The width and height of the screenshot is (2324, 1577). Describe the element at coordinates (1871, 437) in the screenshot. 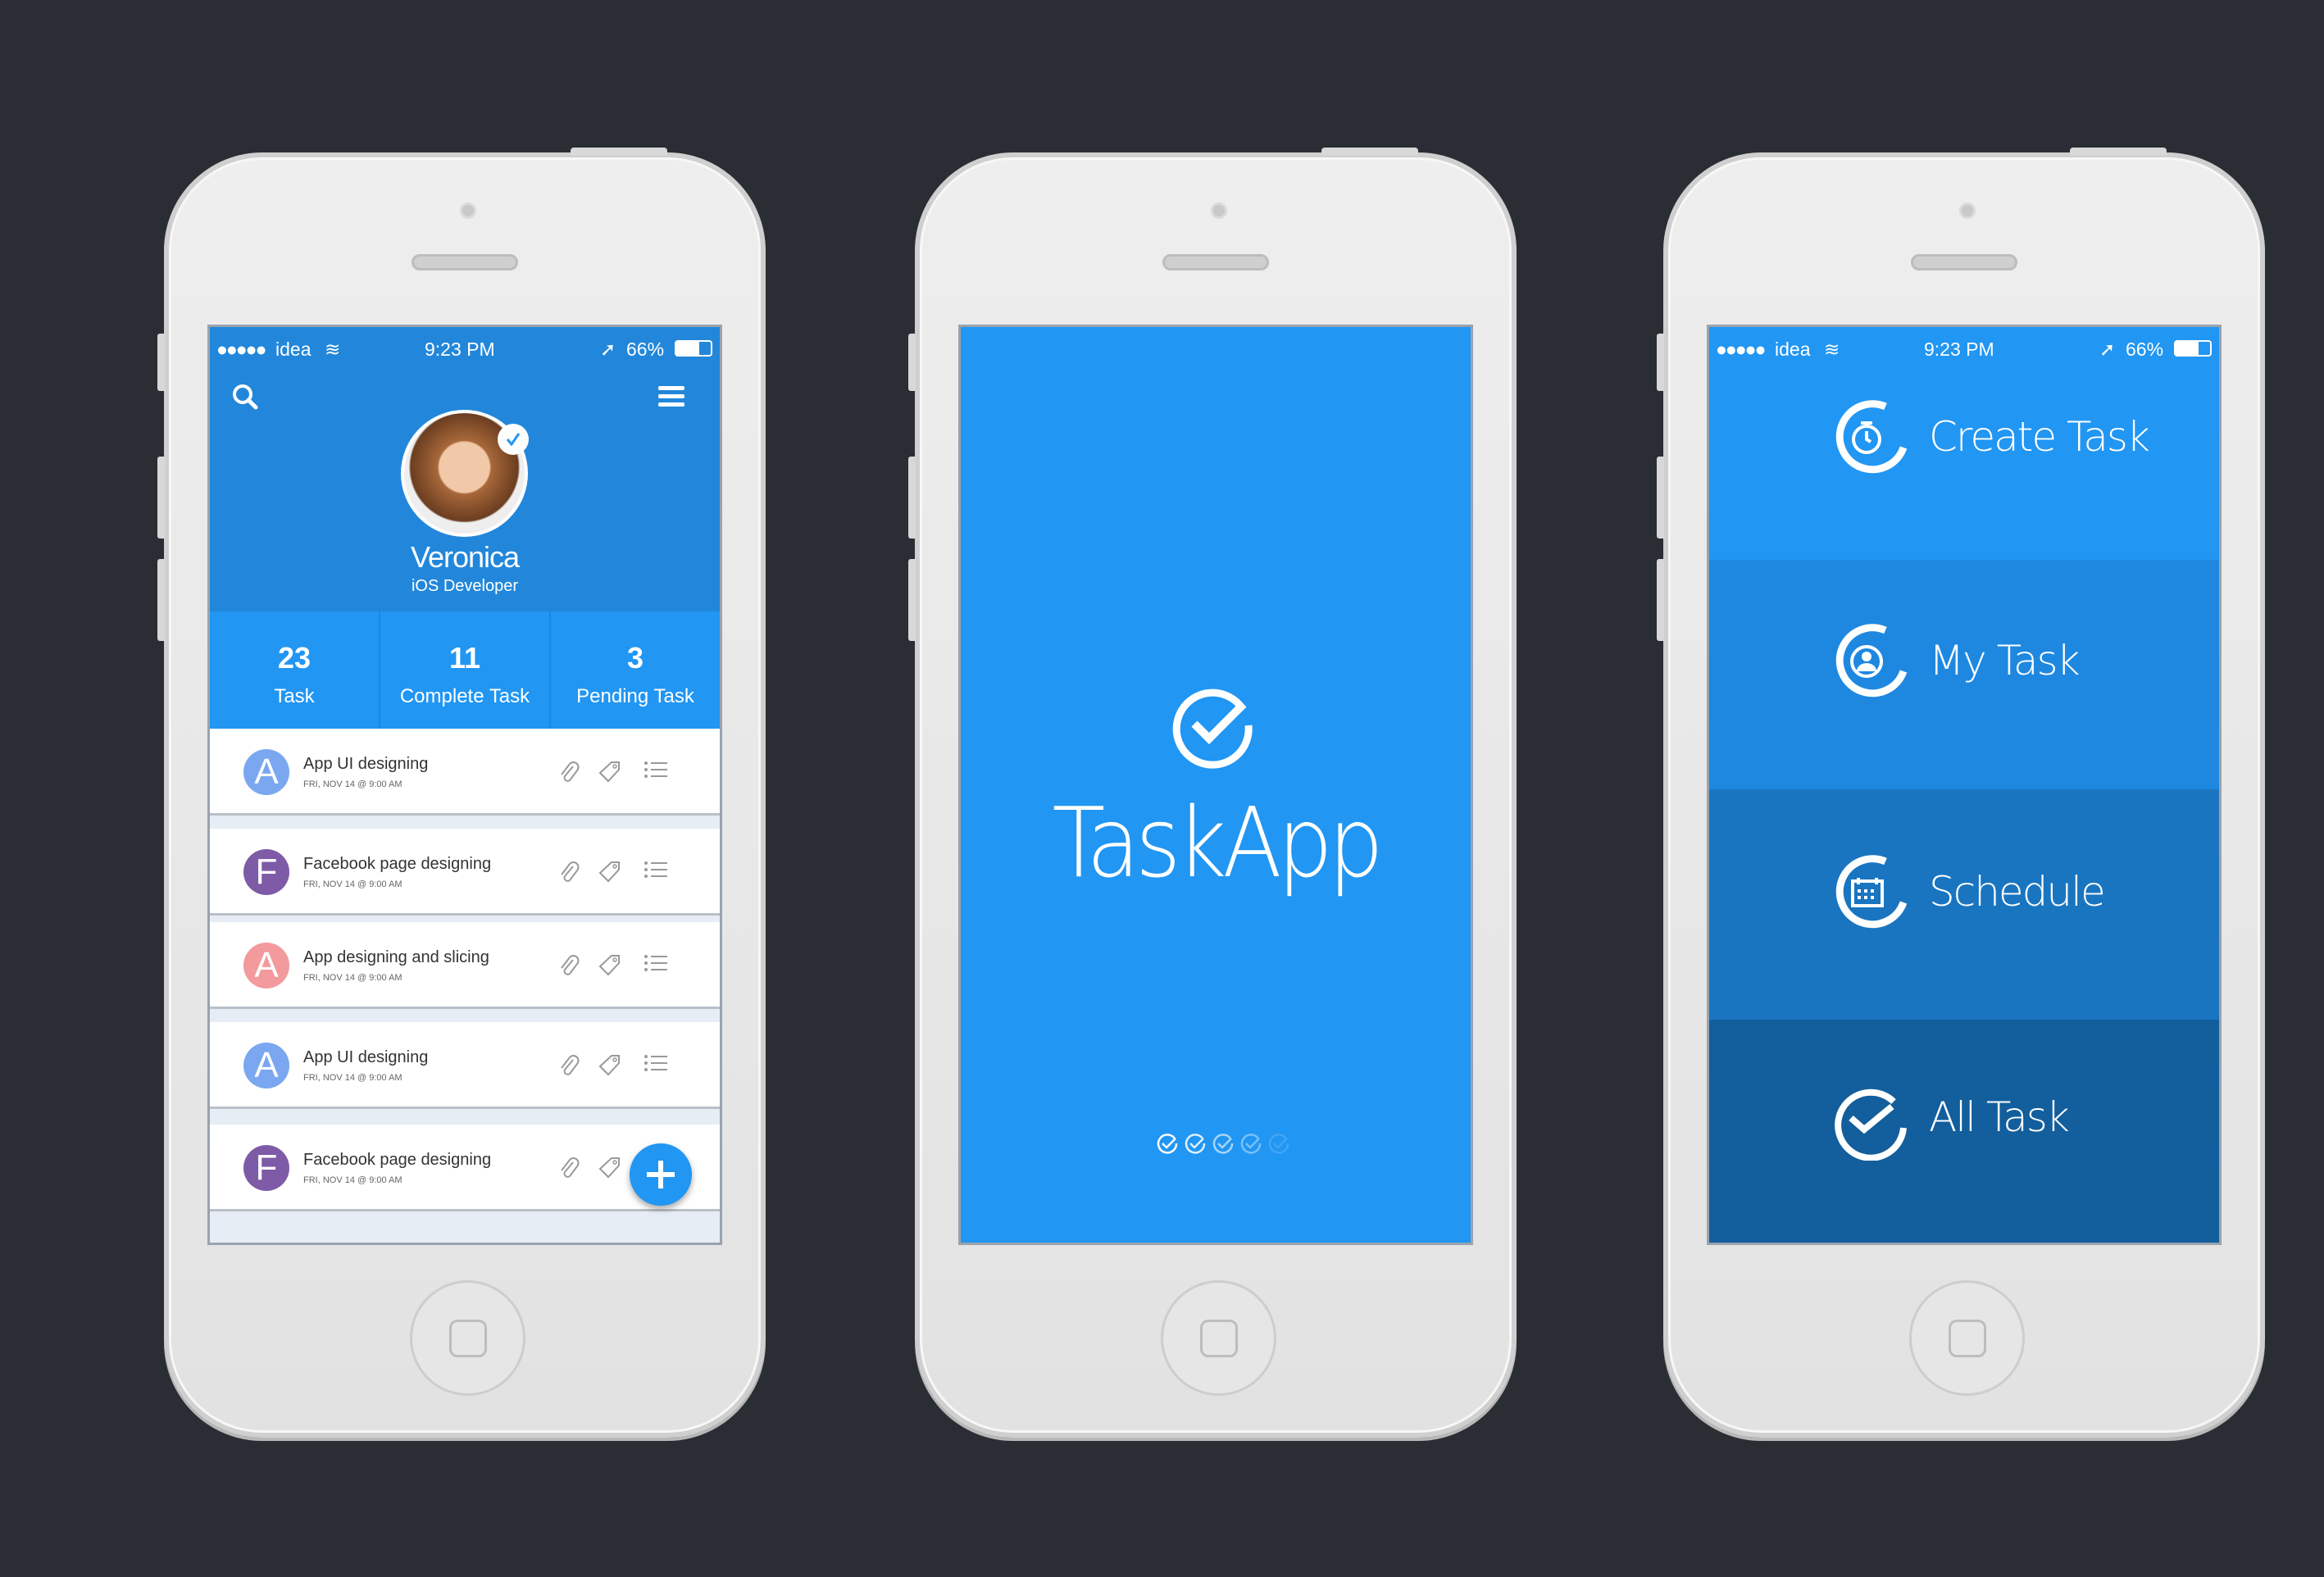

I see `stopwatch-icon` at that location.